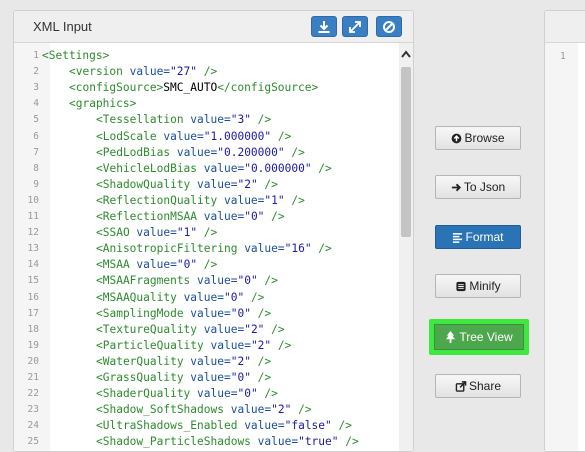  Describe the element at coordinates (564, 231) in the screenshot. I see `output-panel: 1` at that location.